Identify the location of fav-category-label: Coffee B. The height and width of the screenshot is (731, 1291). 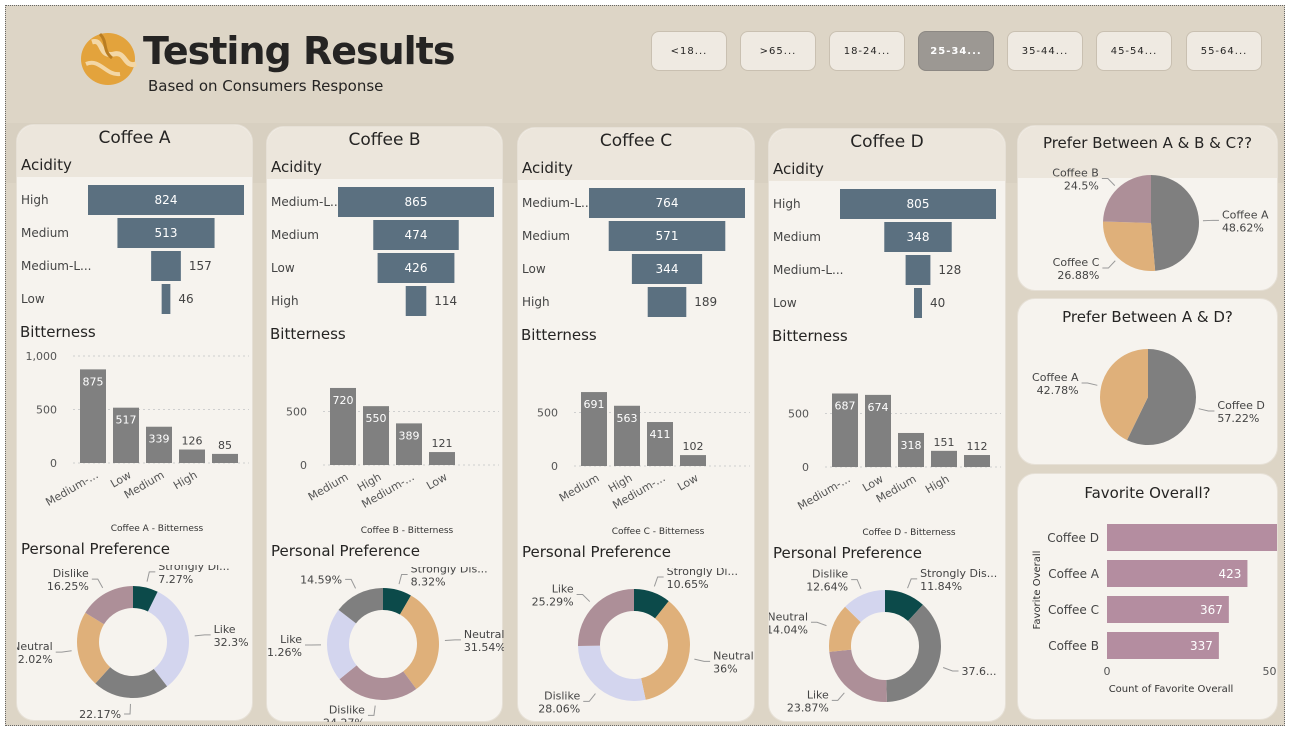
(1073, 646).